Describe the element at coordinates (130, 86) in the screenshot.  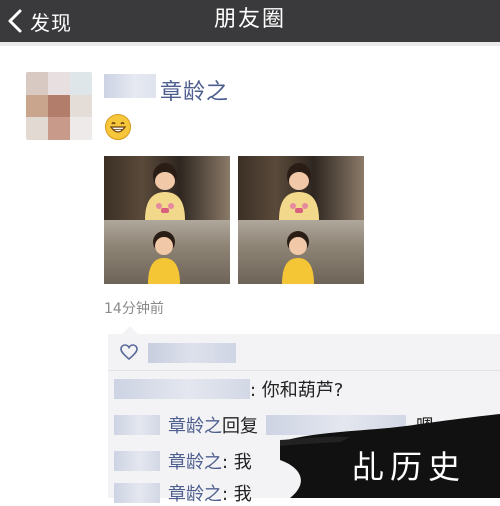
I see `name-redaction` at that location.